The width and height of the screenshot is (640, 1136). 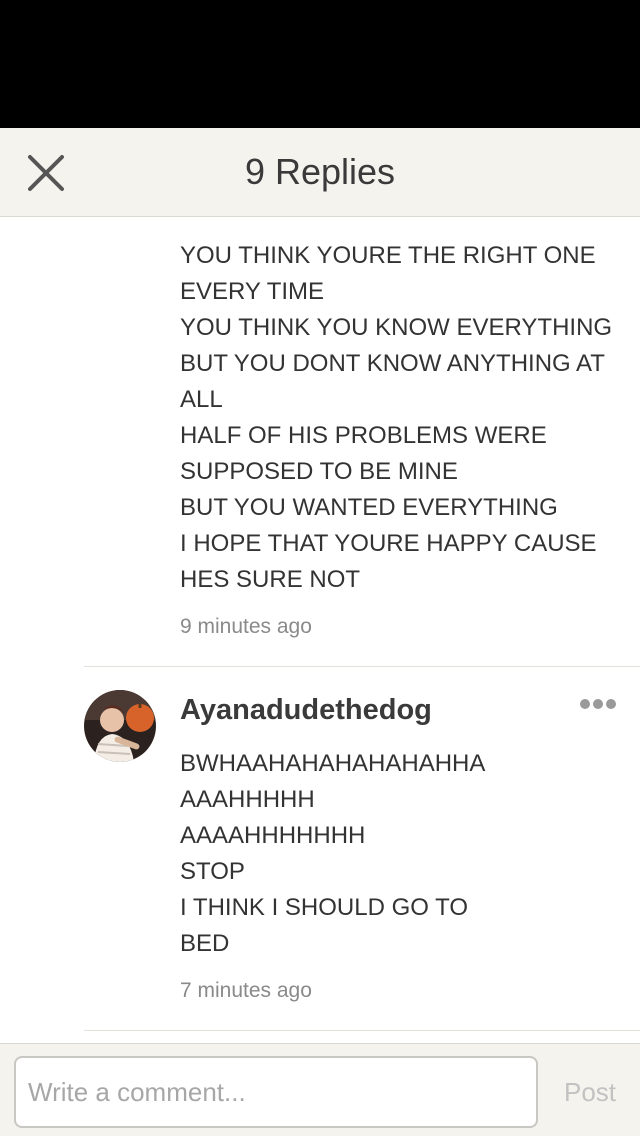 What do you see at coordinates (276, 1092) in the screenshot?
I see `comment-input` at bounding box center [276, 1092].